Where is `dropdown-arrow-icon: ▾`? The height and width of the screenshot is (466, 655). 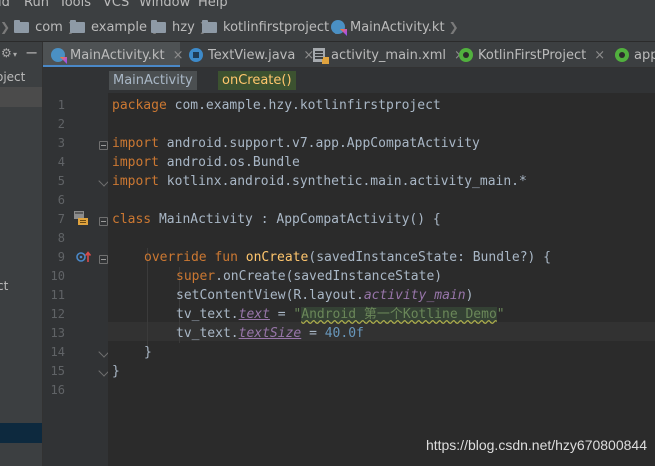
dropdown-arrow-icon: ▾ is located at coordinates (15, 54).